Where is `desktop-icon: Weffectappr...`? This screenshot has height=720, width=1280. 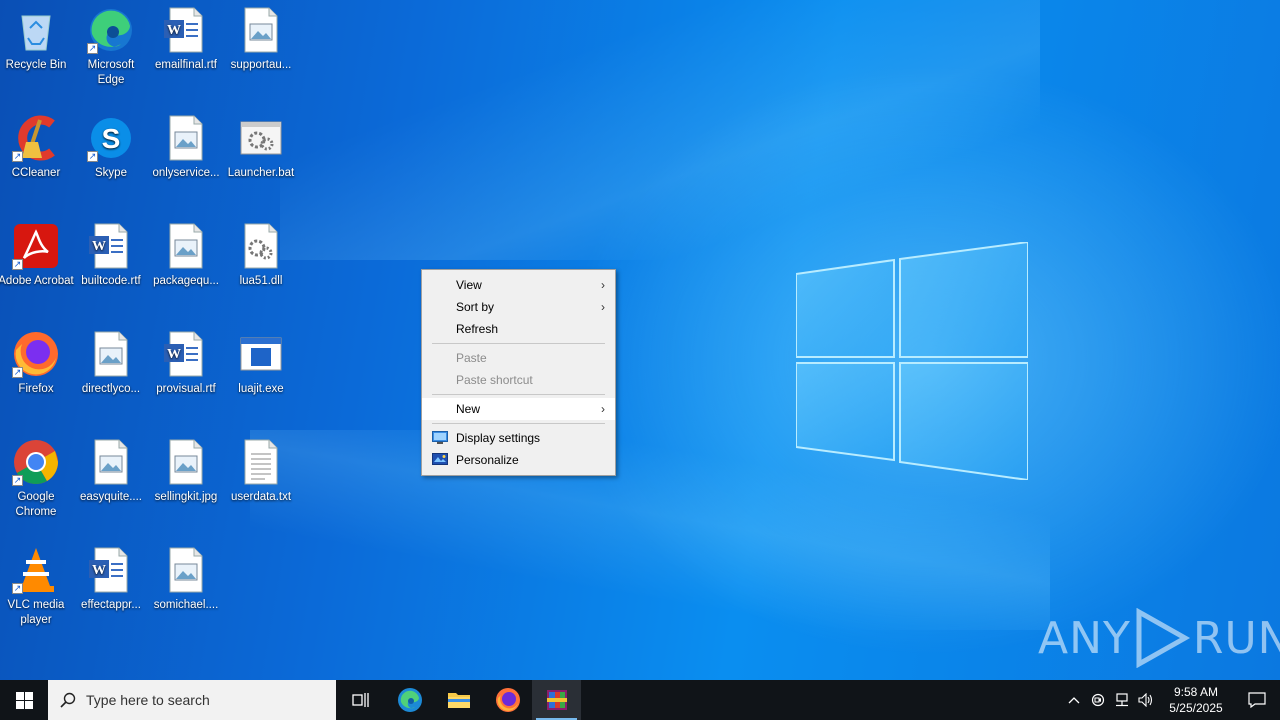 desktop-icon: Weffectappr... is located at coordinates (111, 592).